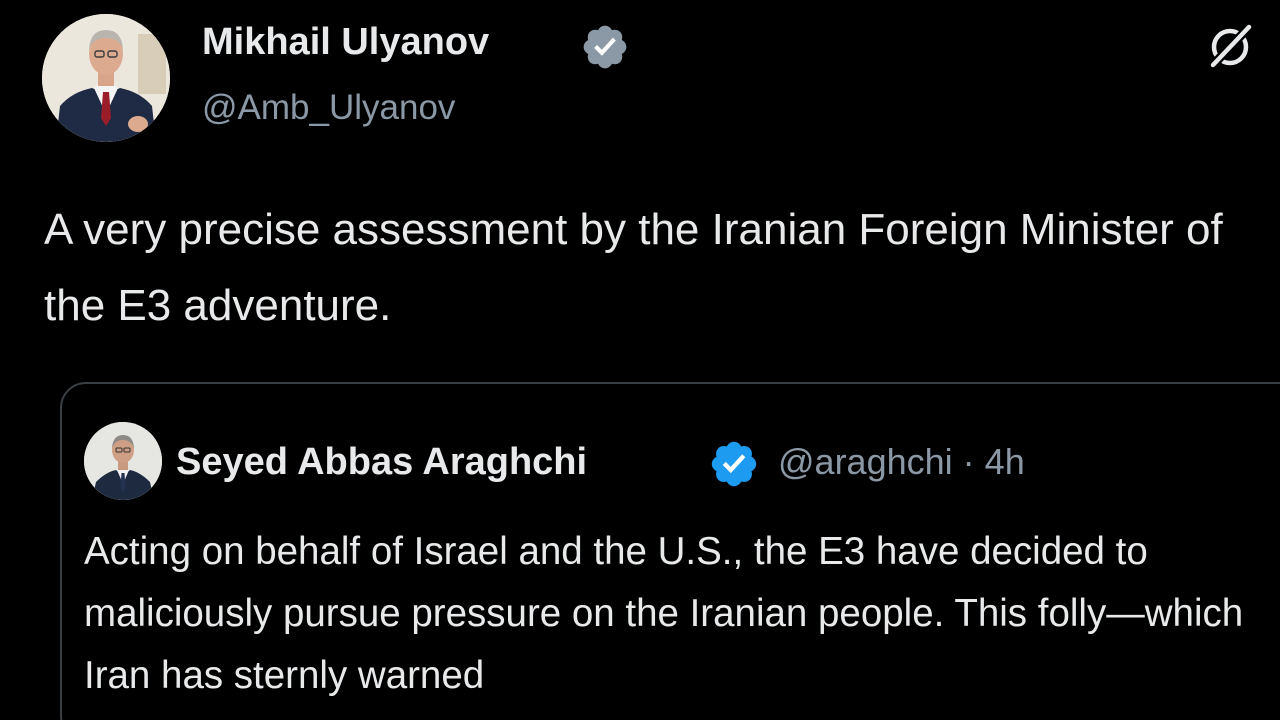  I want to click on quoted-tweet-timestamp: 4h, so click(1005, 461).